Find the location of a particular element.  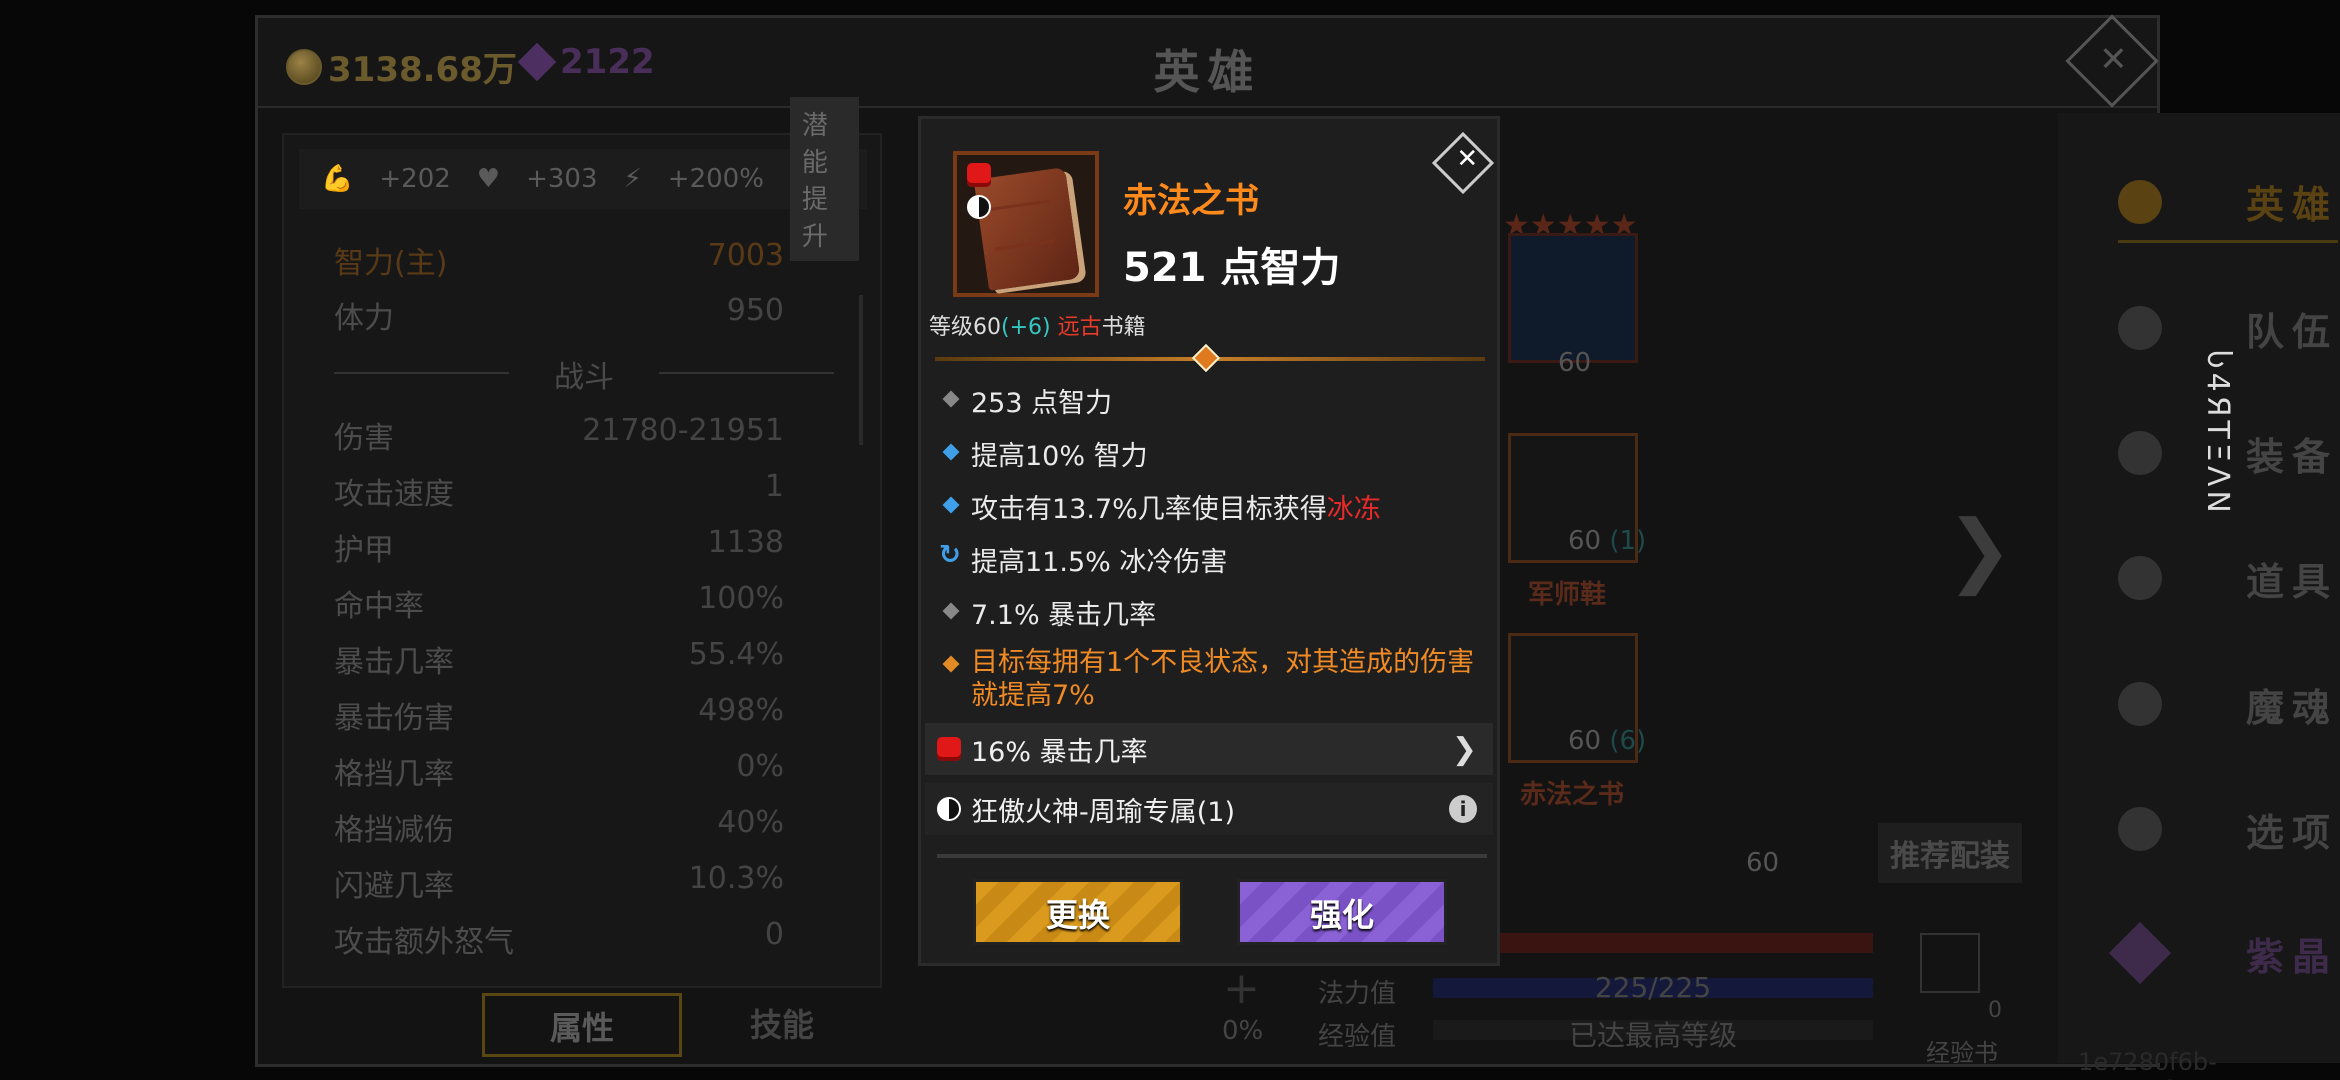

red-gem-icon is located at coordinates (949, 749).